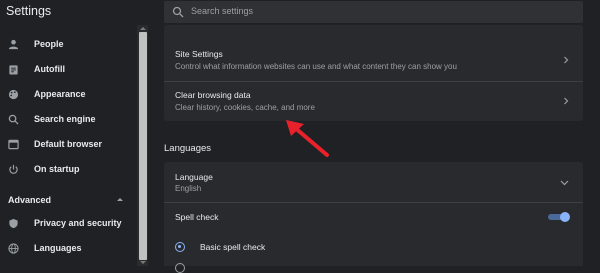 The height and width of the screenshot is (273, 600). Describe the element at coordinates (68, 71) in the screenshot. I see `sidebar-item-autofill: Autofill` at that location.